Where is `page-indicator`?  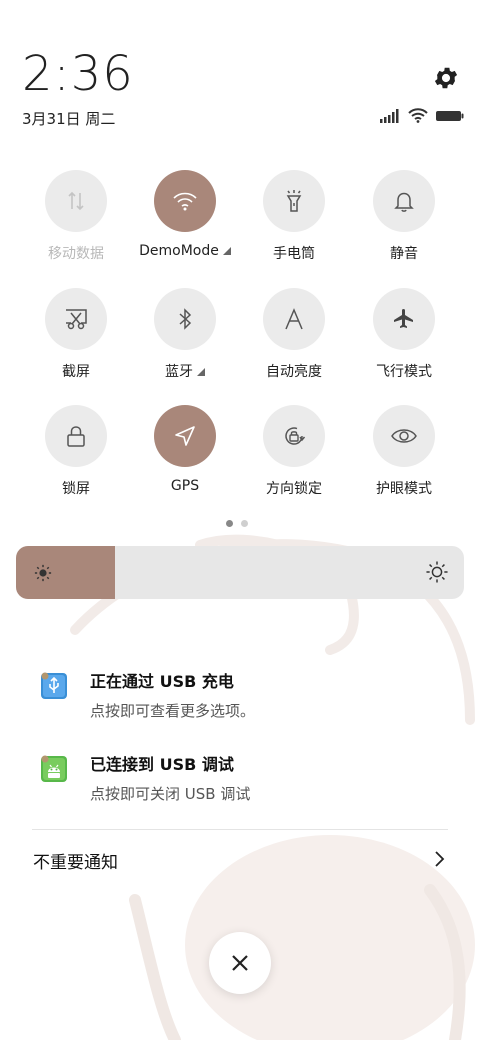 page-indicator is located at coordinates (237, 523).